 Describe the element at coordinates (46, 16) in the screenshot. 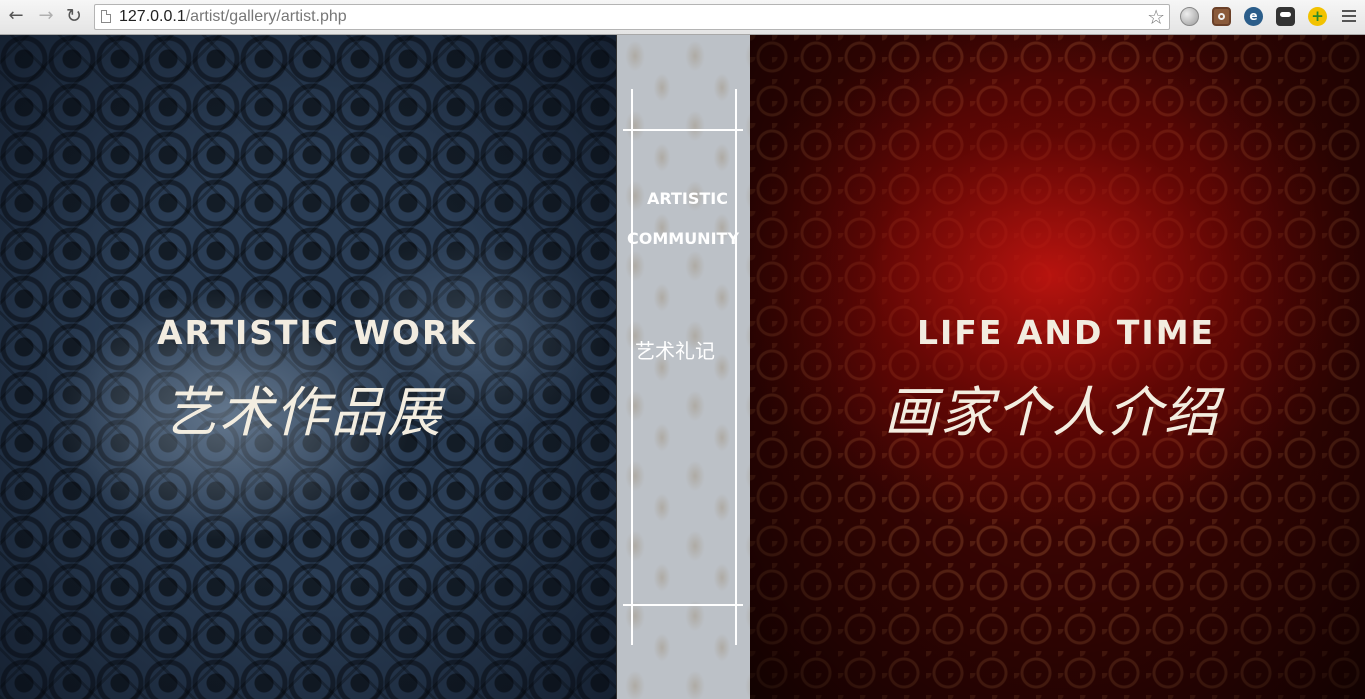

I see `forward-arrow-icon: →` at that location.